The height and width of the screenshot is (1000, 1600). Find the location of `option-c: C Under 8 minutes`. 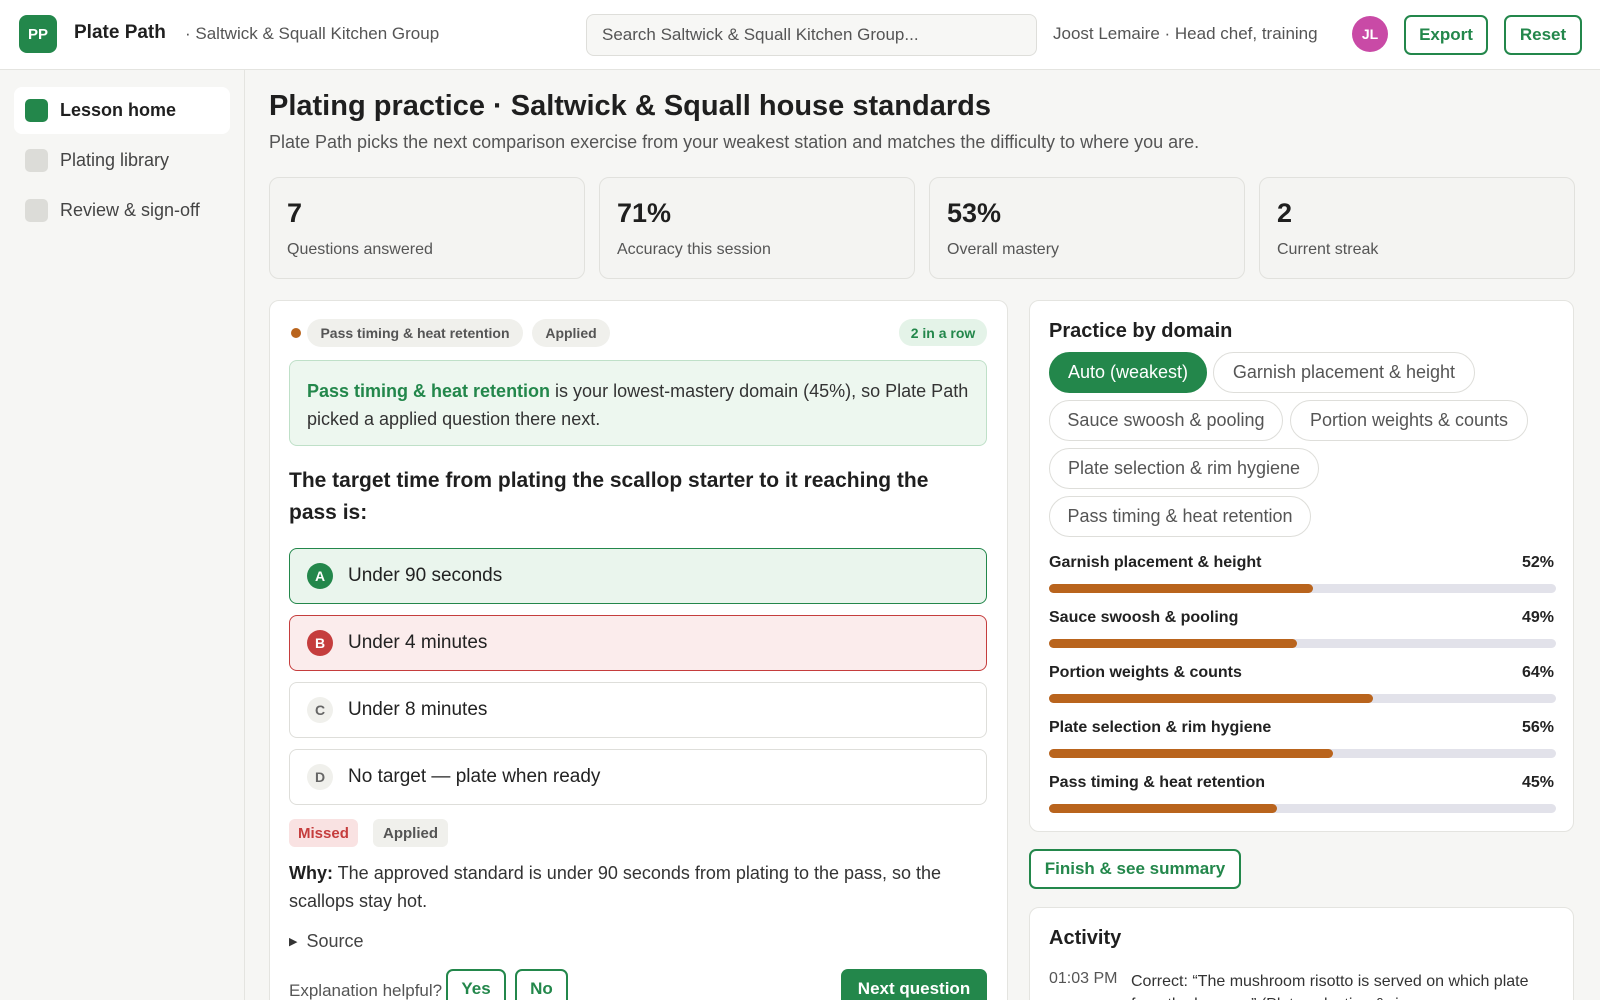

option-c: C Under 8 minutes is located at coordinates (638, 710).